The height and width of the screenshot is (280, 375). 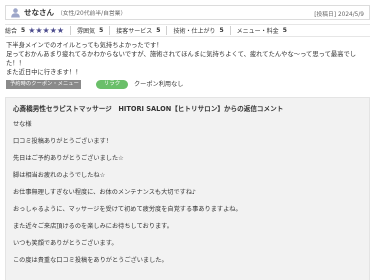 I want to click on rating-menu-price: メニュー・料金 5, so click(x=262, y=30).